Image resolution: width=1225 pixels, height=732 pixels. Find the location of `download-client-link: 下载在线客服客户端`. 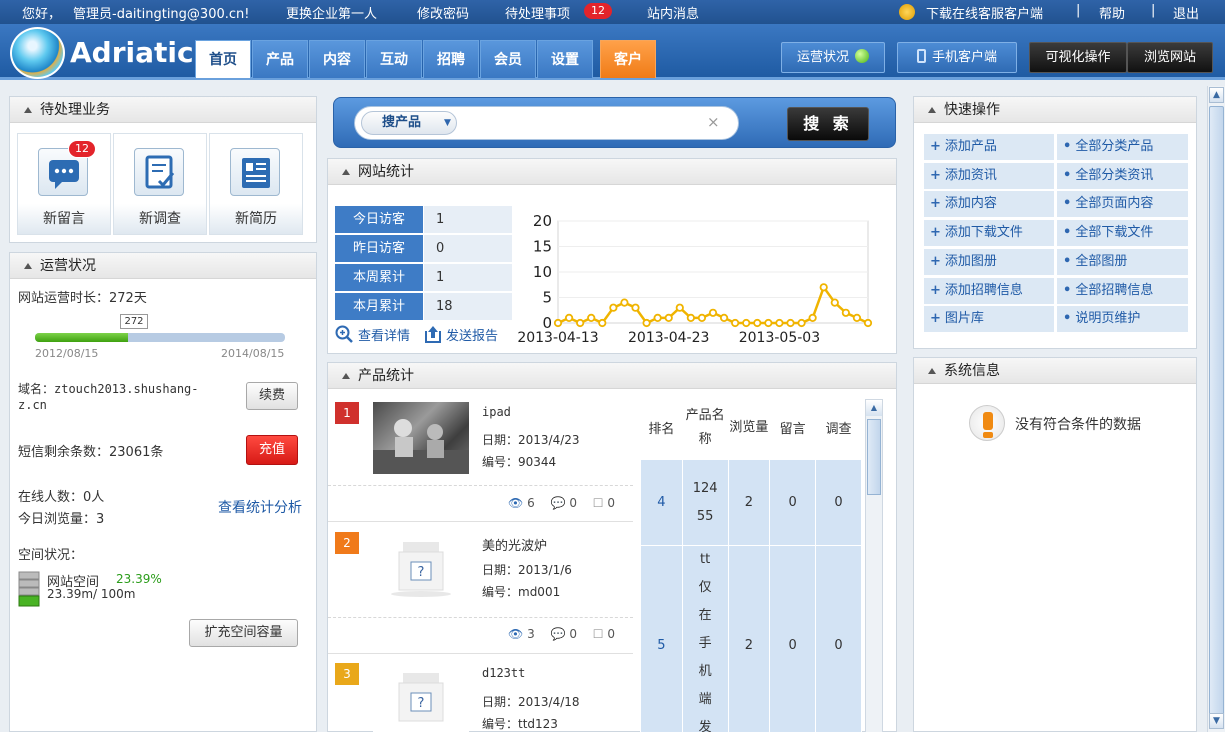

download-client-link: 下载在线客服客户端 is located at coordinates (984, 12).